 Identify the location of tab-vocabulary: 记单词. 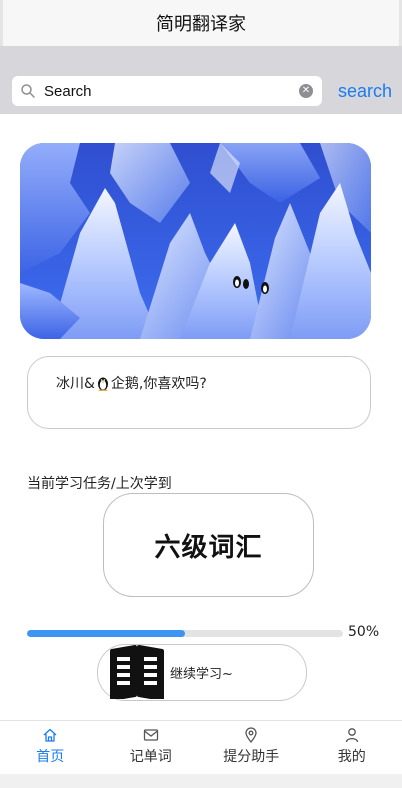
(151, 747).